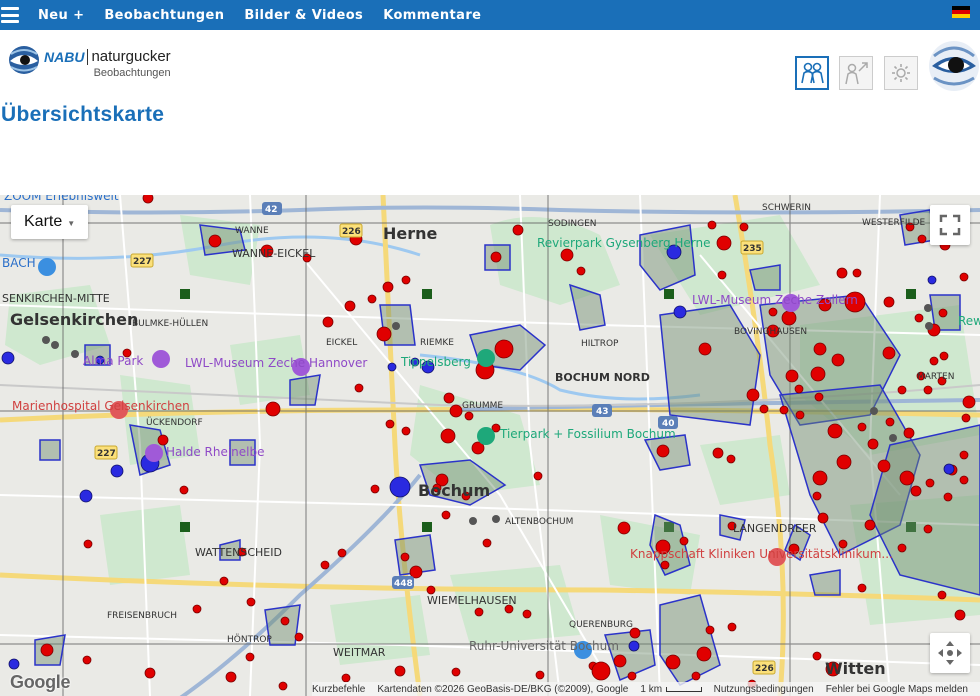 This screenshot has height=696, width=980. What do you see at coordinates (238, 552) in the screenshot?
I see `label-wattenscheid: WATTENSCHEID` at bounding box center [238, 552].